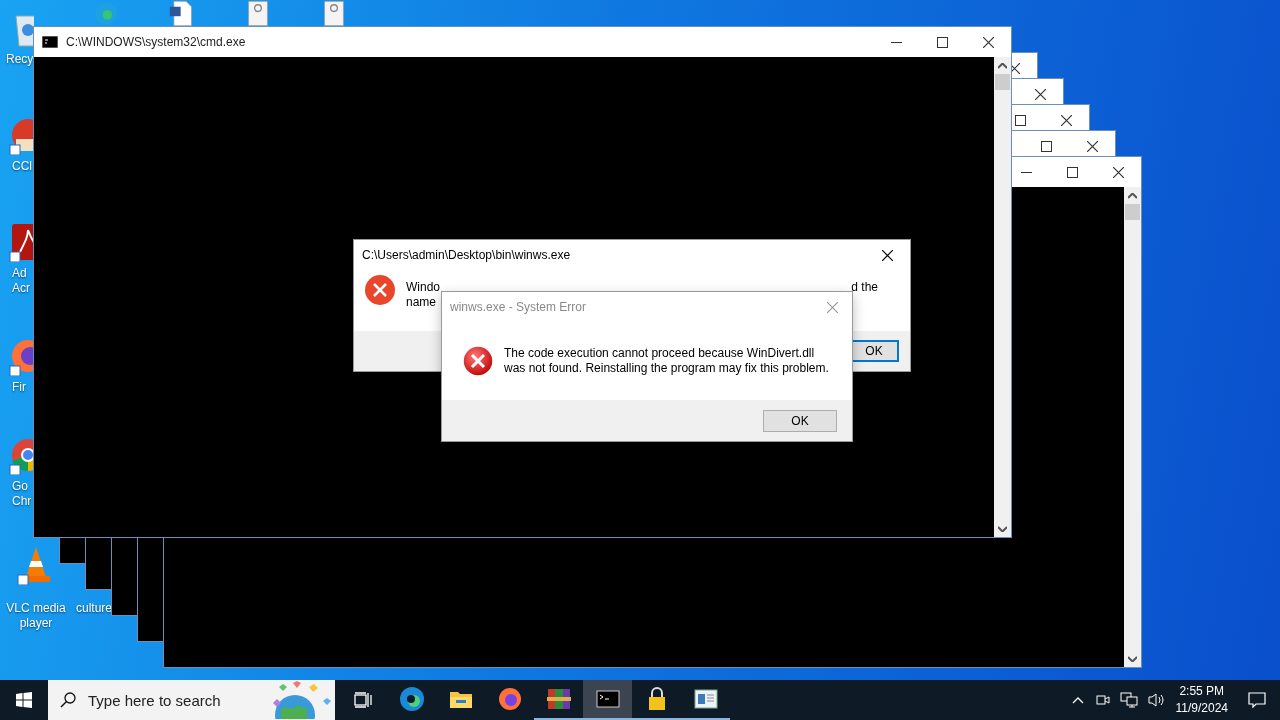  What do you see at coordinates (68, 700) in the screenshot?
I see `search-icon` at bounding box center [68, 700].